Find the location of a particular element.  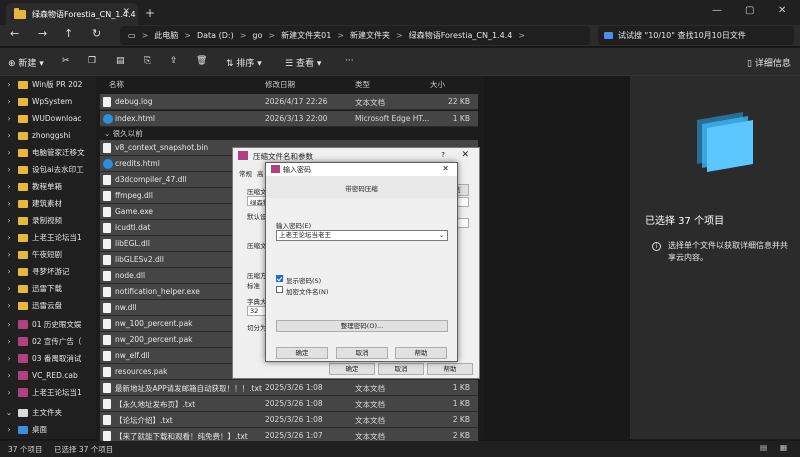

more-button: ··· is located at coordinates (349, 61).